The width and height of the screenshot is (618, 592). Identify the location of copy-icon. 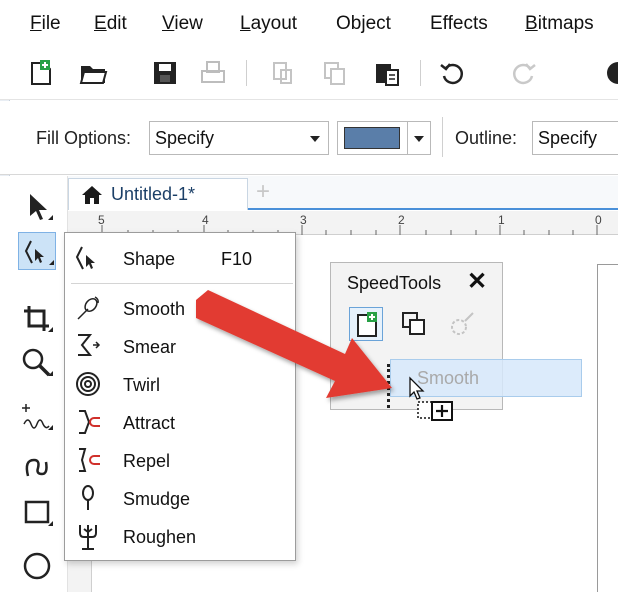
(335, 73).